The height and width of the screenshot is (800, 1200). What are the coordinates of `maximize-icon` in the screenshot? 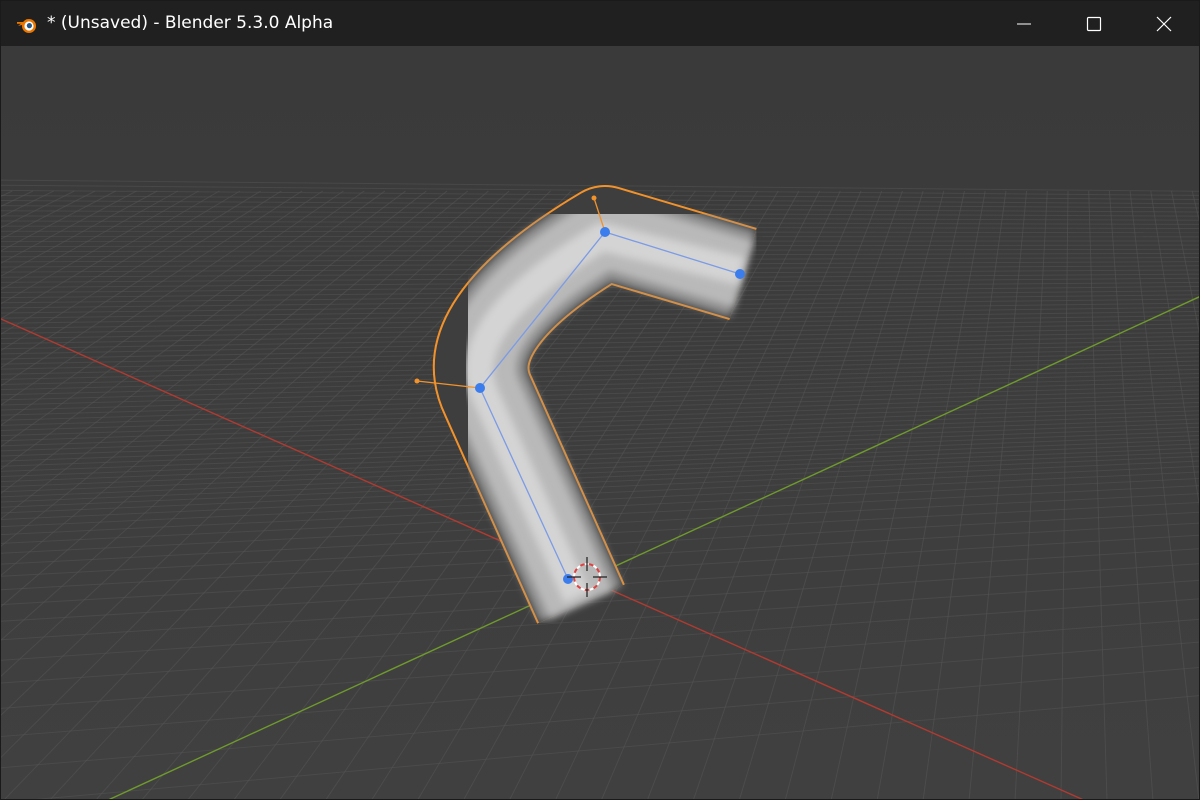 It's located at (1094, 23).